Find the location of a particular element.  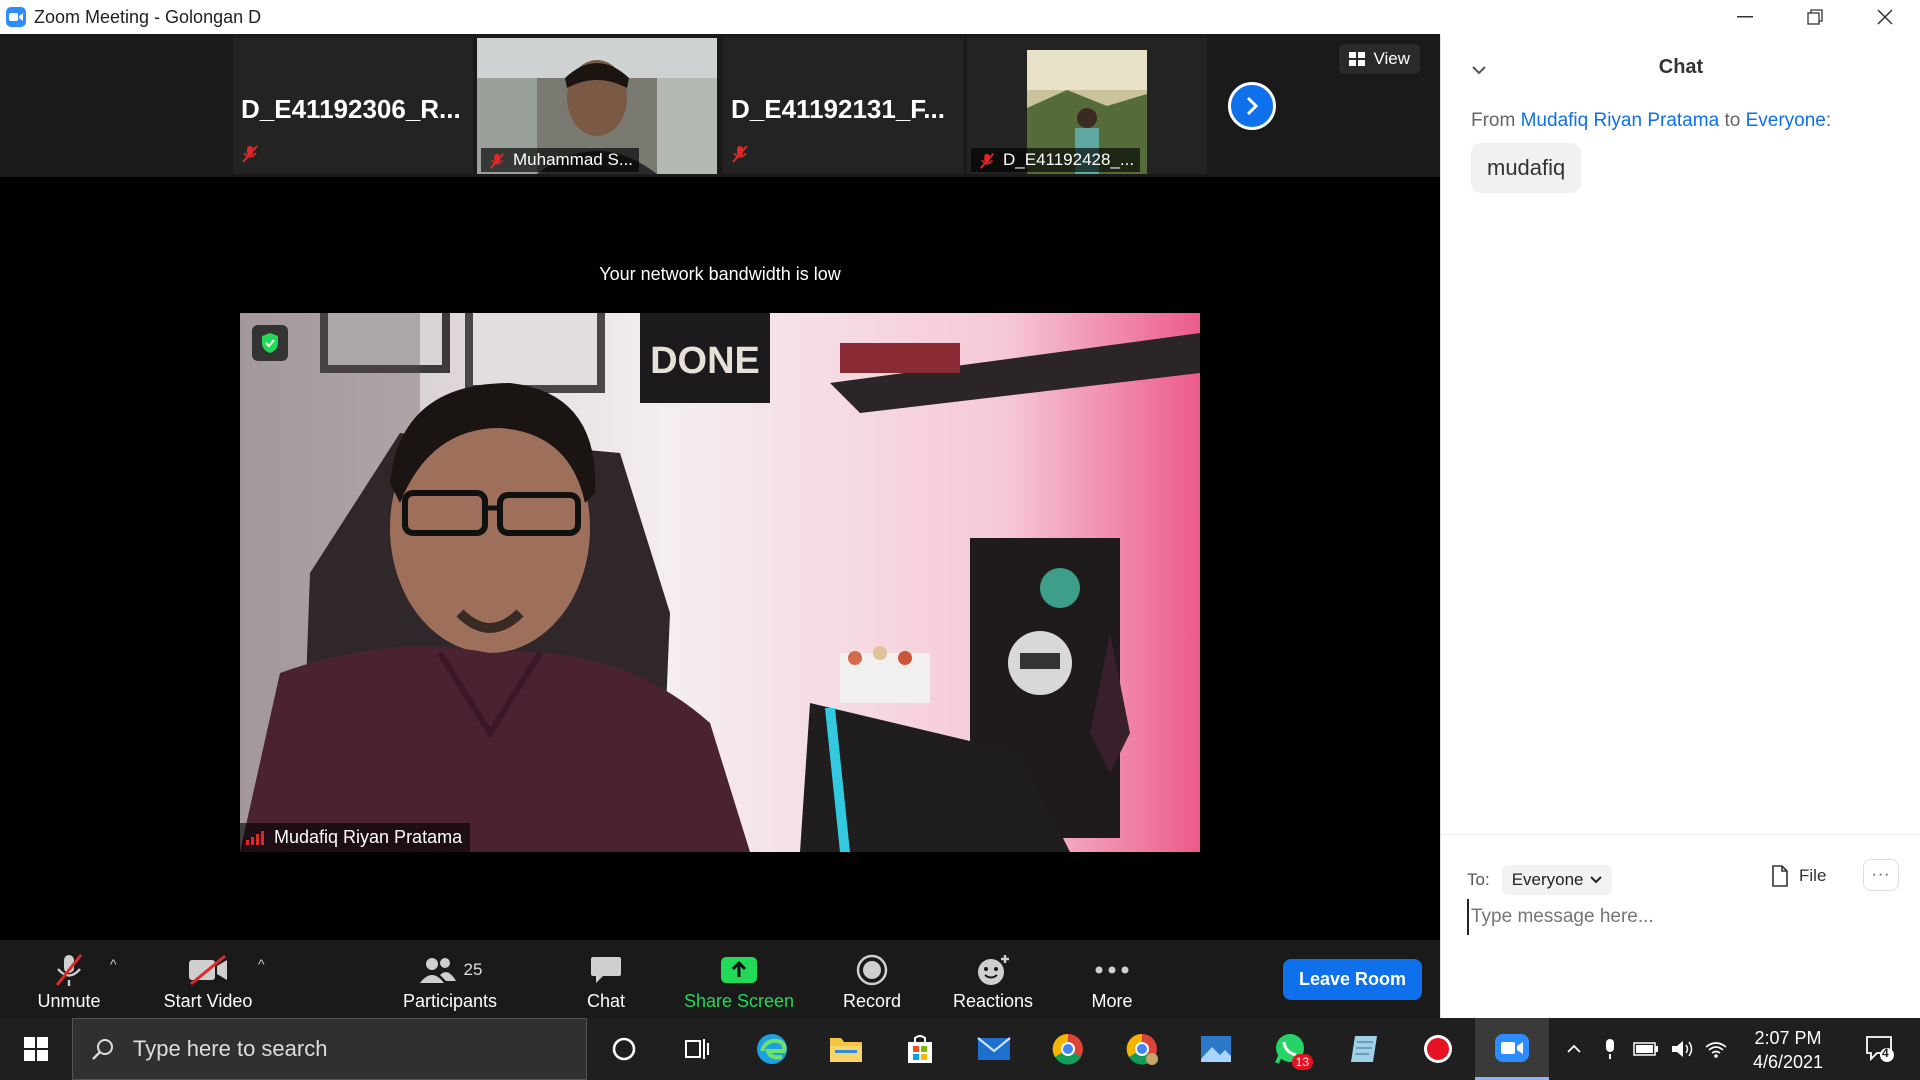

file-label: File is located at coordinates (1813, 875).